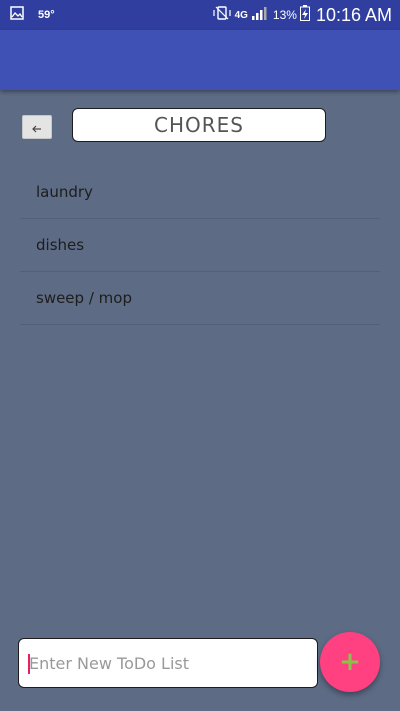 The image size is (400, 711). I want to click on list-item: laundry, so click(200, 192).